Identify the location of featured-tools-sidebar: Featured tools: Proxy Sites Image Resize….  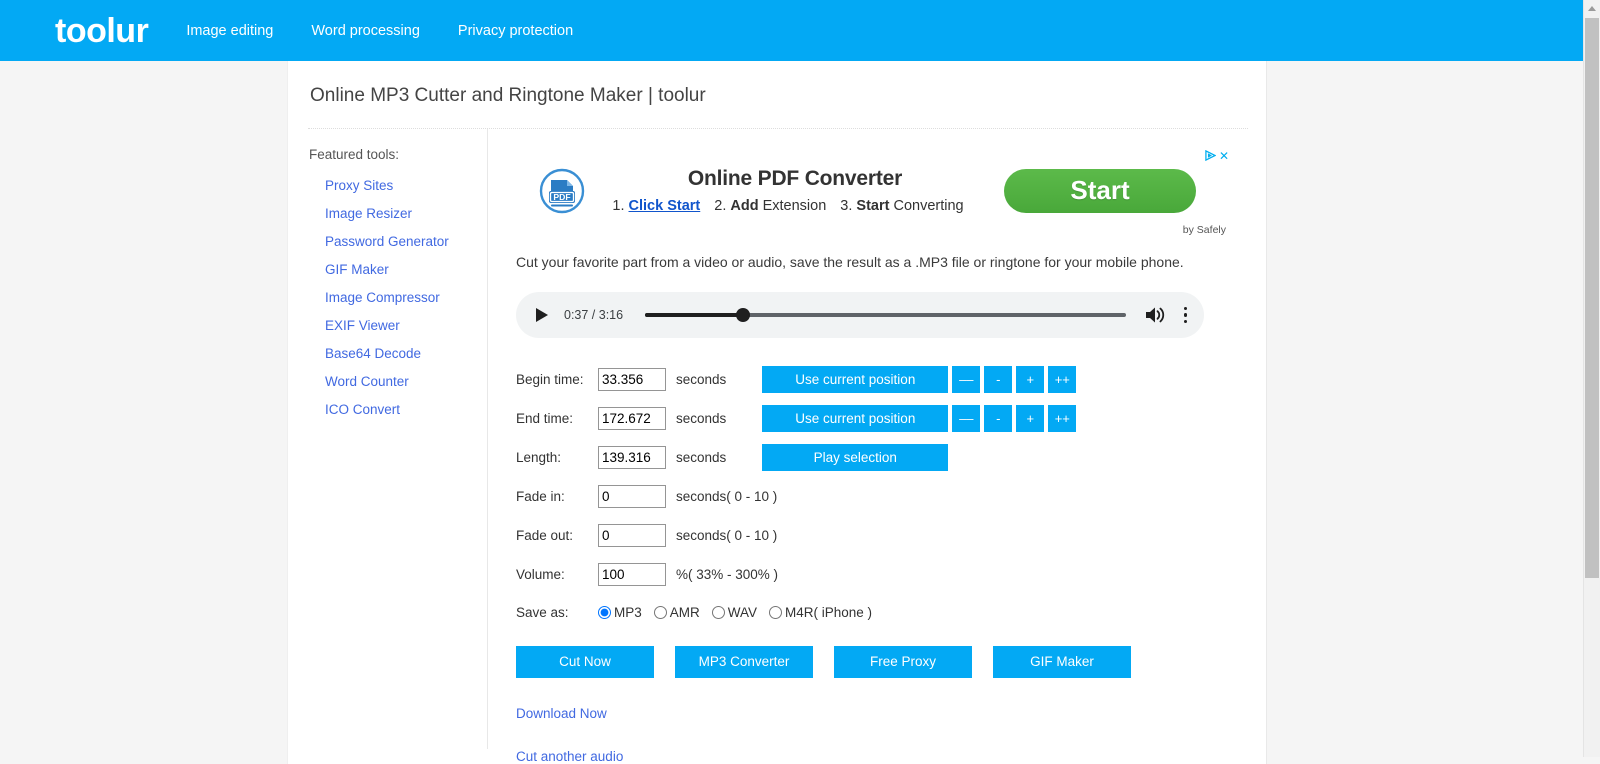
(388, 438).